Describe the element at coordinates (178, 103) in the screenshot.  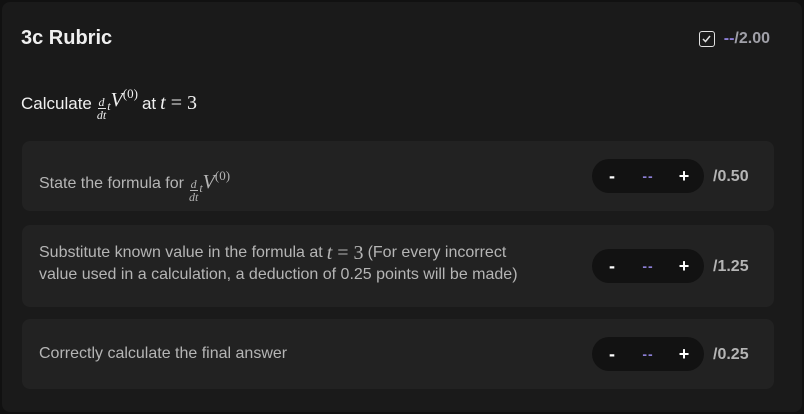
I see `prompt-t-value: t = 3` at that location.